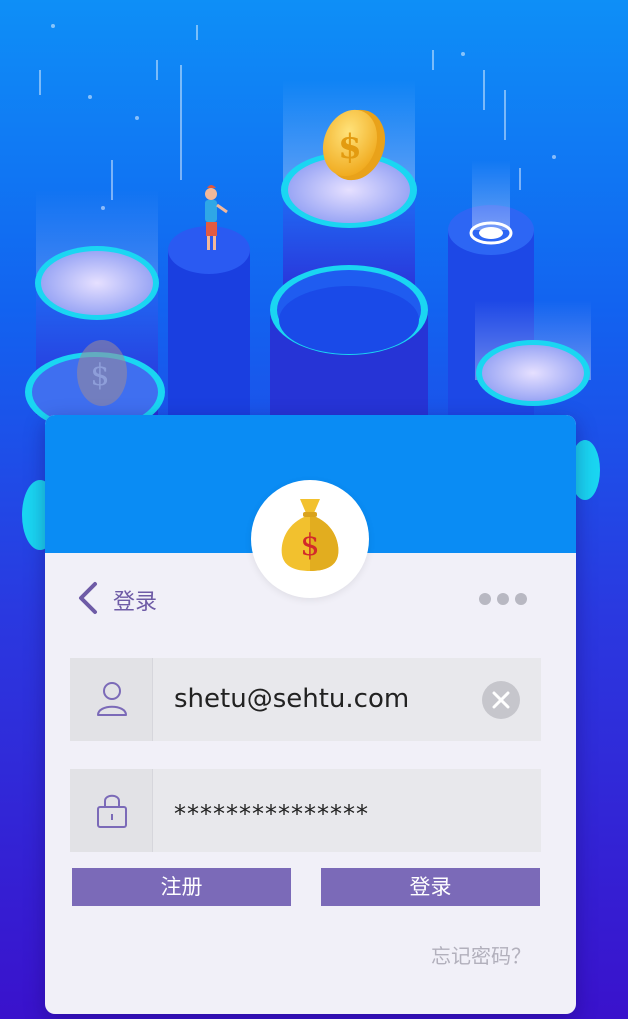  Describe the element at coordinates (99, 375) in the screenshot. I see `faded-coin-symbol: $` at that location.